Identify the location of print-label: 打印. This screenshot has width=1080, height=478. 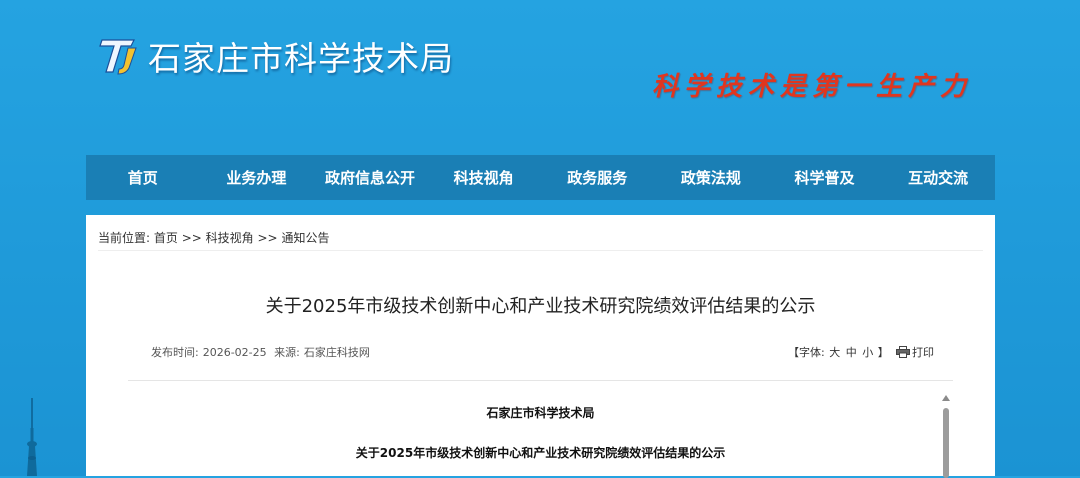
(923, 352).